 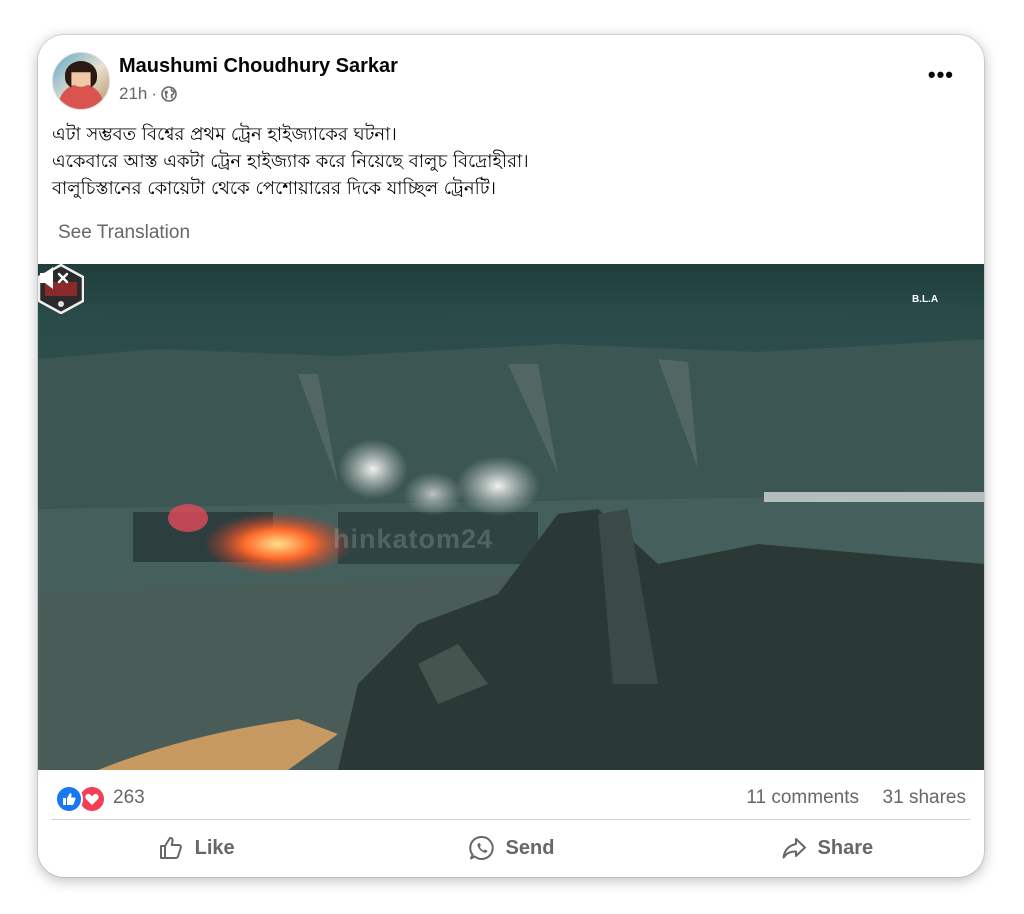 What do you see at coordinates (924, 798) in the screenshot?
I see `shares-count: 31 shares` at bounding box center [924, 798].